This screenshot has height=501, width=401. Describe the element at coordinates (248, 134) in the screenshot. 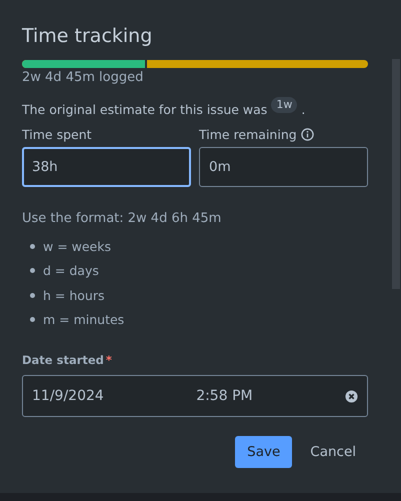

I see `field-label: Time remaining` at that location.